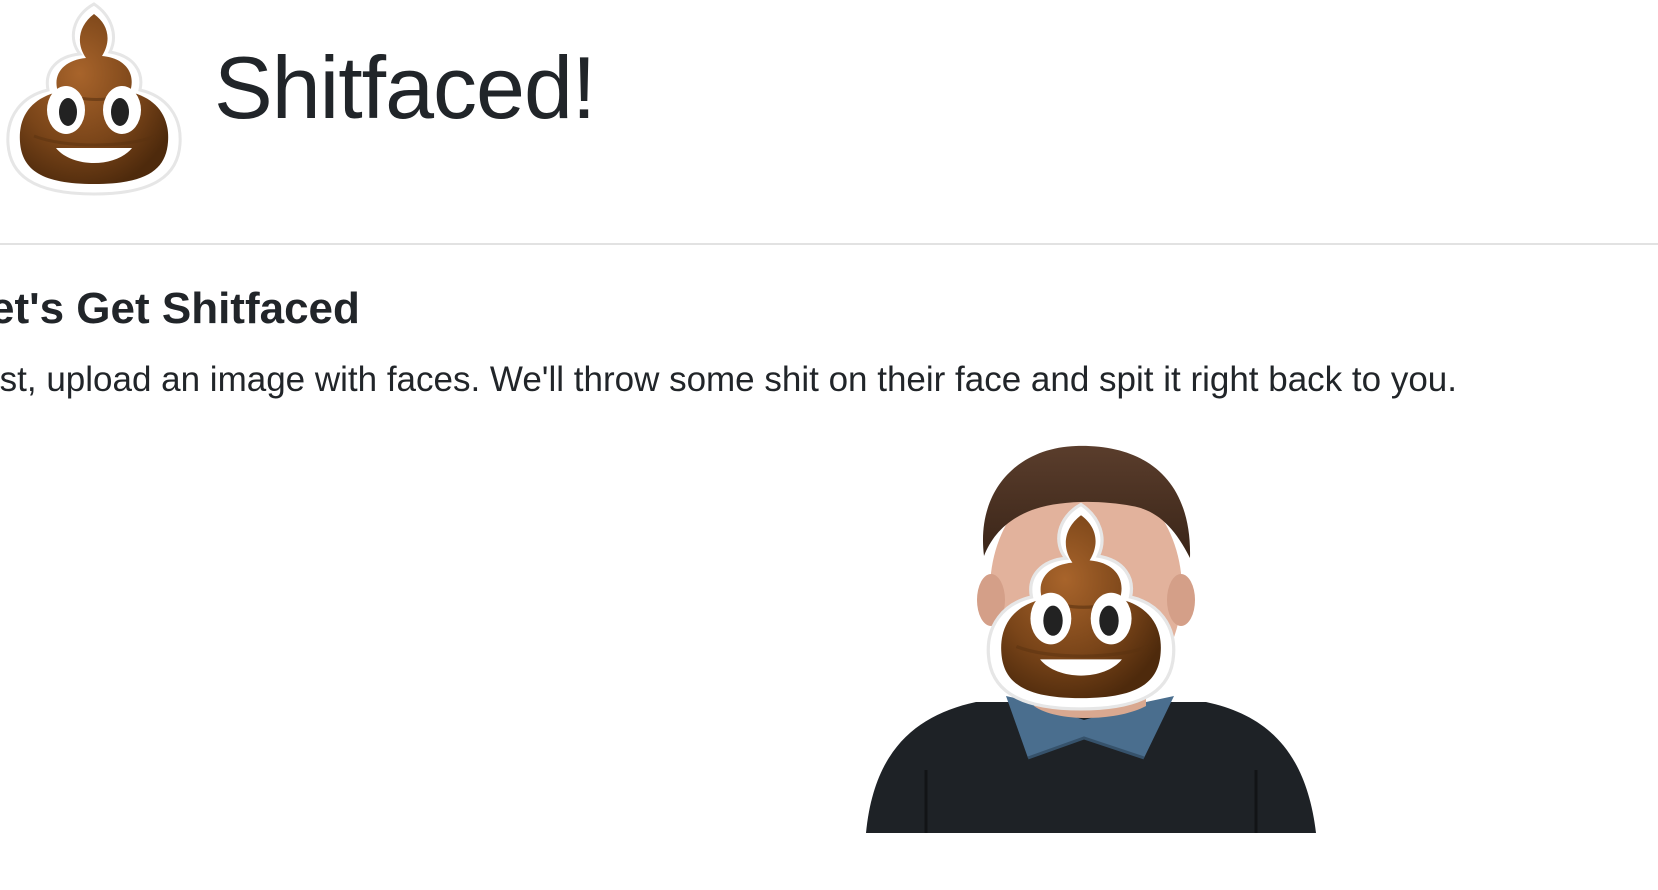  What do you see at coordinates (829, 244) in the screenshot?
I see `header-divider` at bounding box center [829, 244].